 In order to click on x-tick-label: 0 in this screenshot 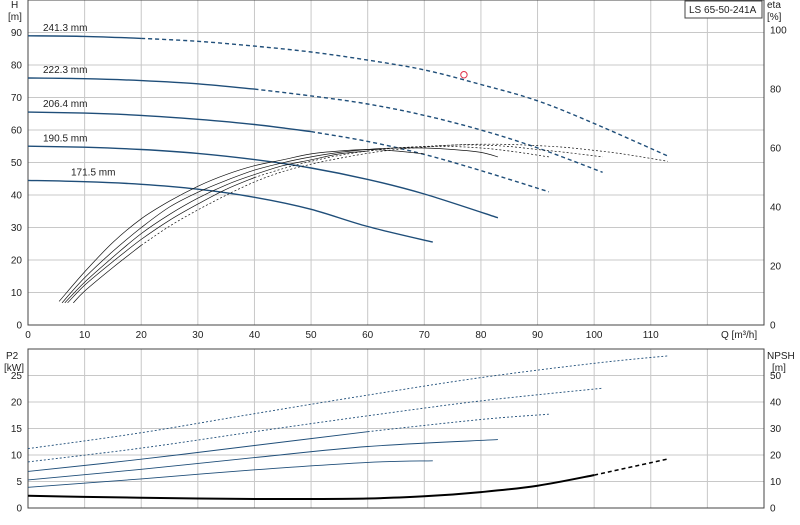, I will do `click(28, 335)`.